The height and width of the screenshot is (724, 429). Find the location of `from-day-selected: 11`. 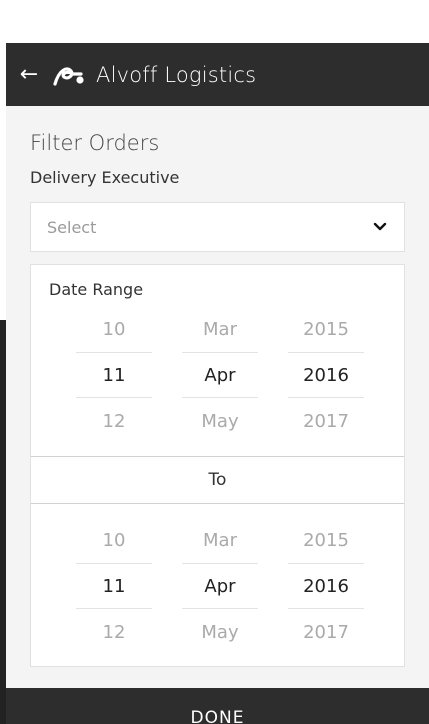

from-day-selected: 11 is located at coordinates (114, 375).